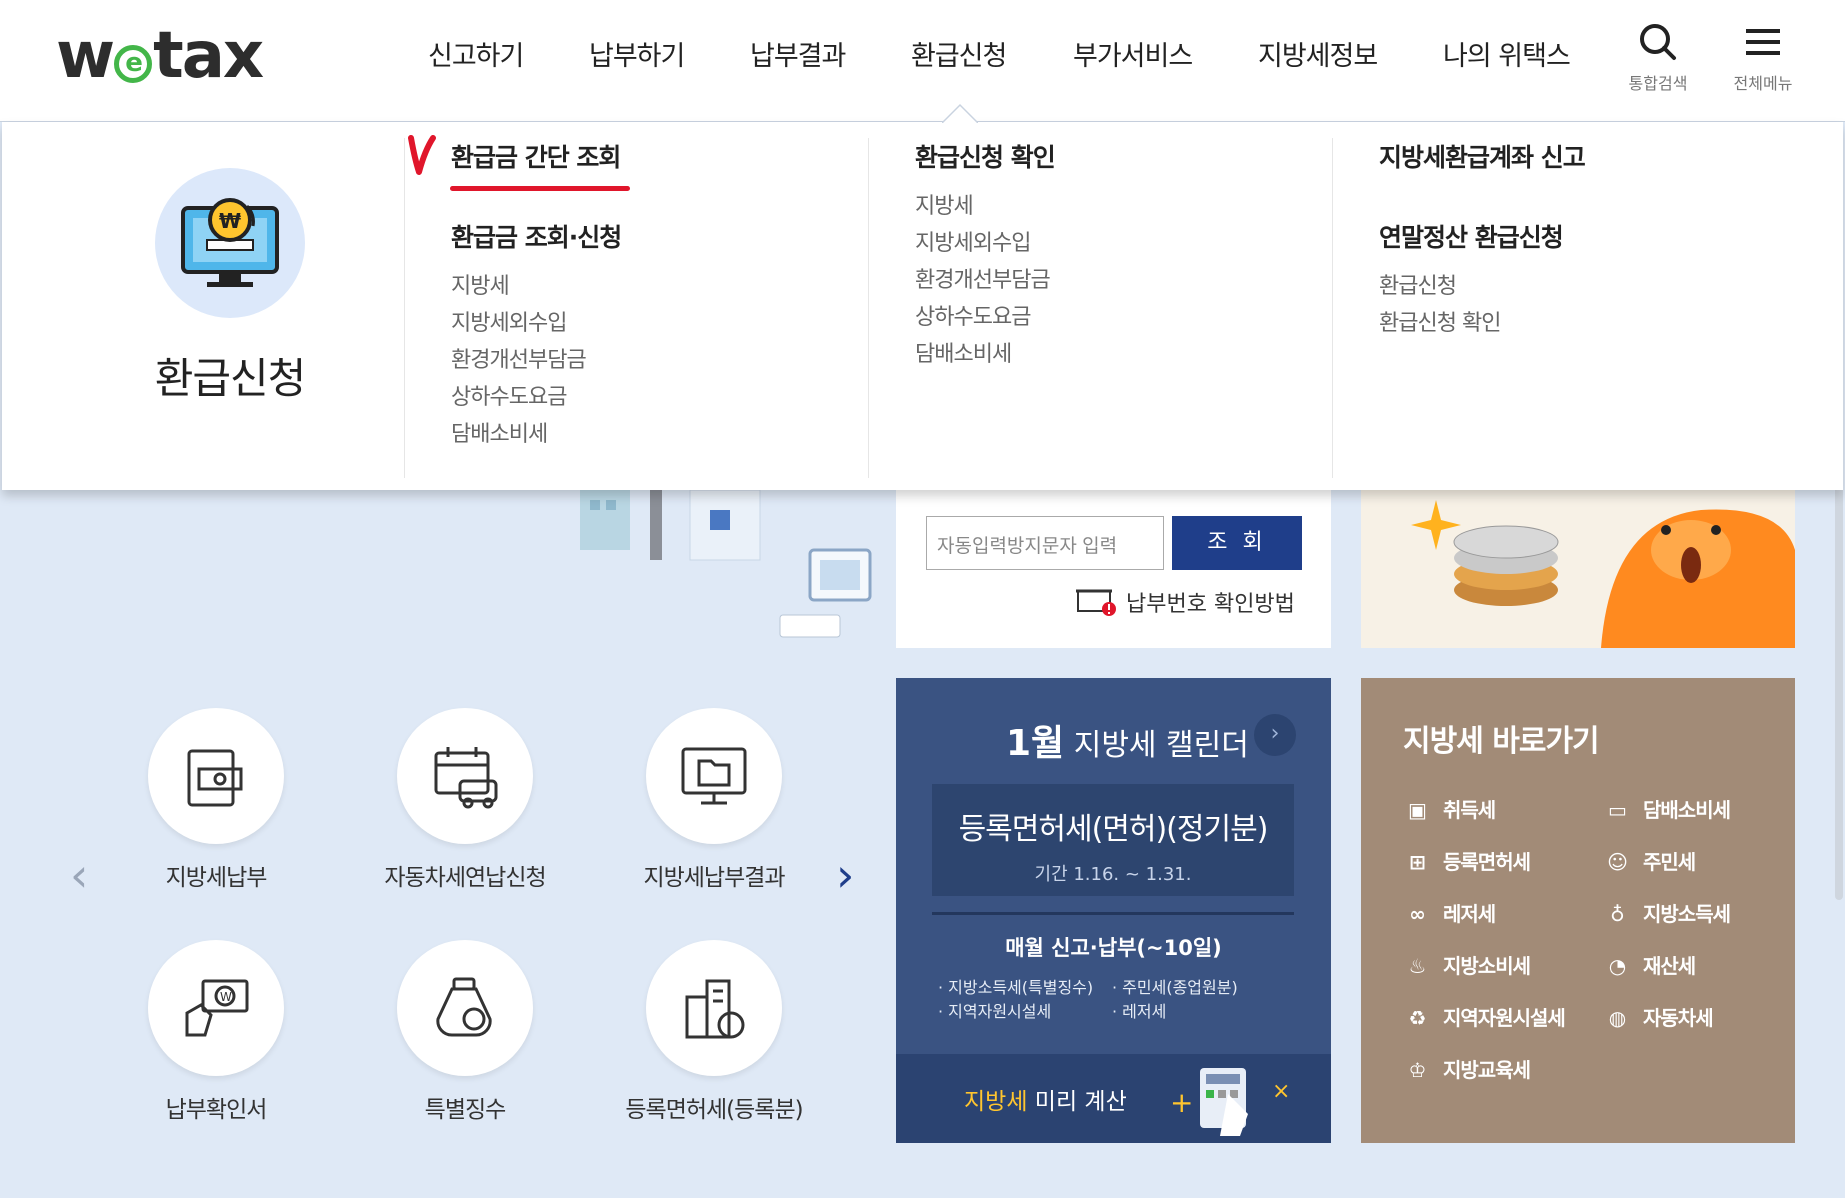 This screenshot has width=1845, height=1198. I want to click on nav-extra-services: 부가서비스, so click(1133, 53).